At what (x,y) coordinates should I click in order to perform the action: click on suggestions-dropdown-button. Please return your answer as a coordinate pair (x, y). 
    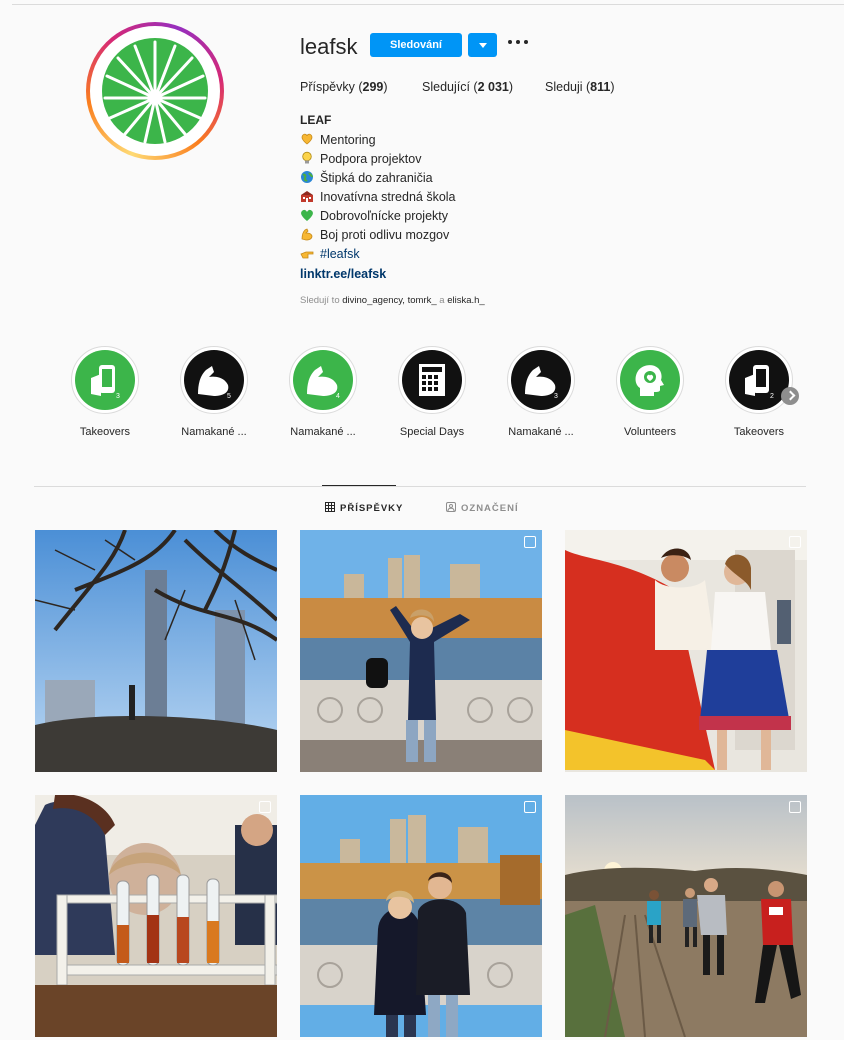
    Looking at the image, I should click on (482, 45).